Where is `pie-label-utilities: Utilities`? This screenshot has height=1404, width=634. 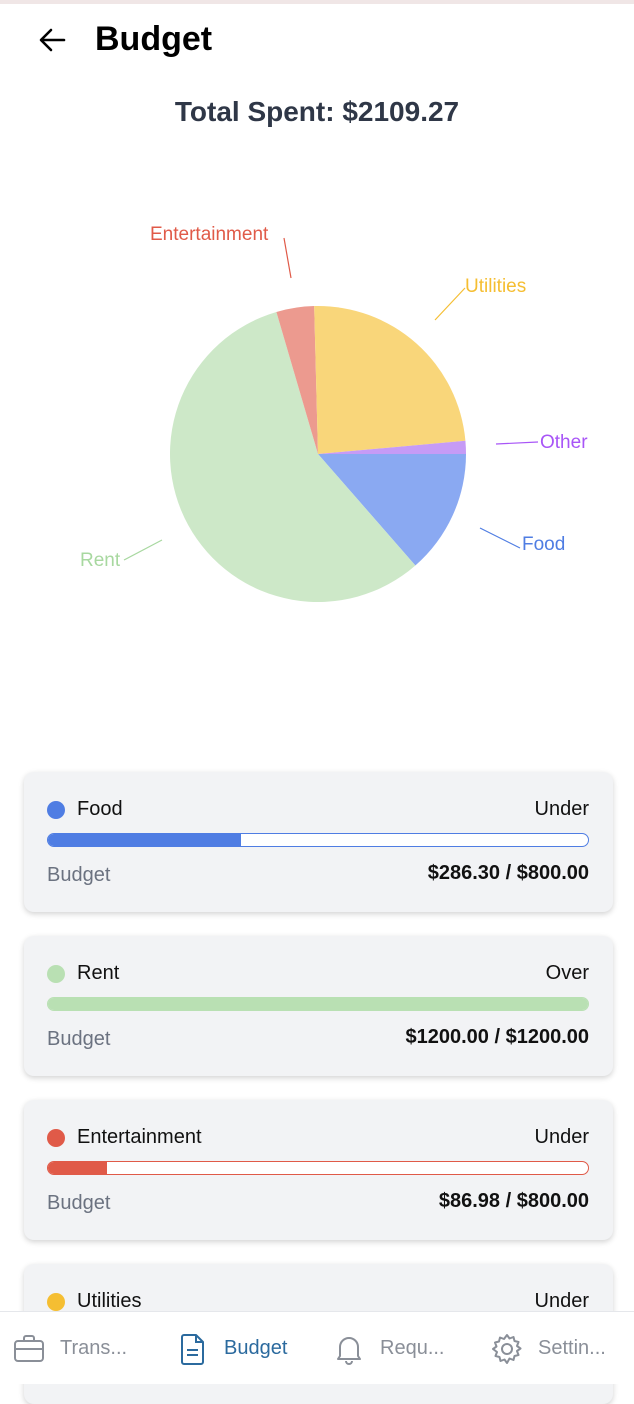 pie-label-utilities: Utilities is located at coordinates (495, 286).